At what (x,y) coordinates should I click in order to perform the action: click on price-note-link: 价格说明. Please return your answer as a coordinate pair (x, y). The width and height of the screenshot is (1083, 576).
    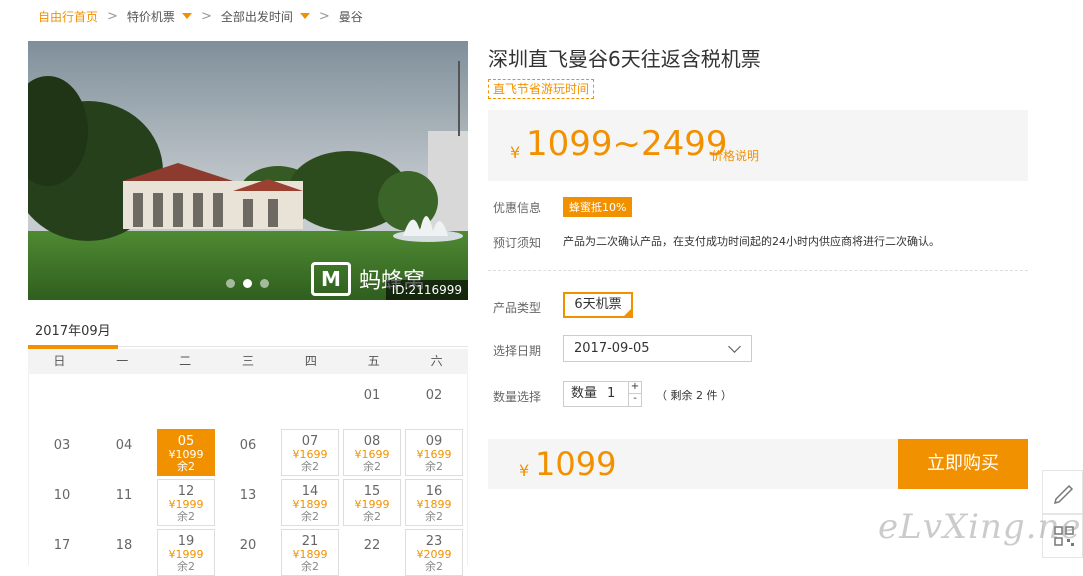
    Looking at the image, I should click on (735, 155).